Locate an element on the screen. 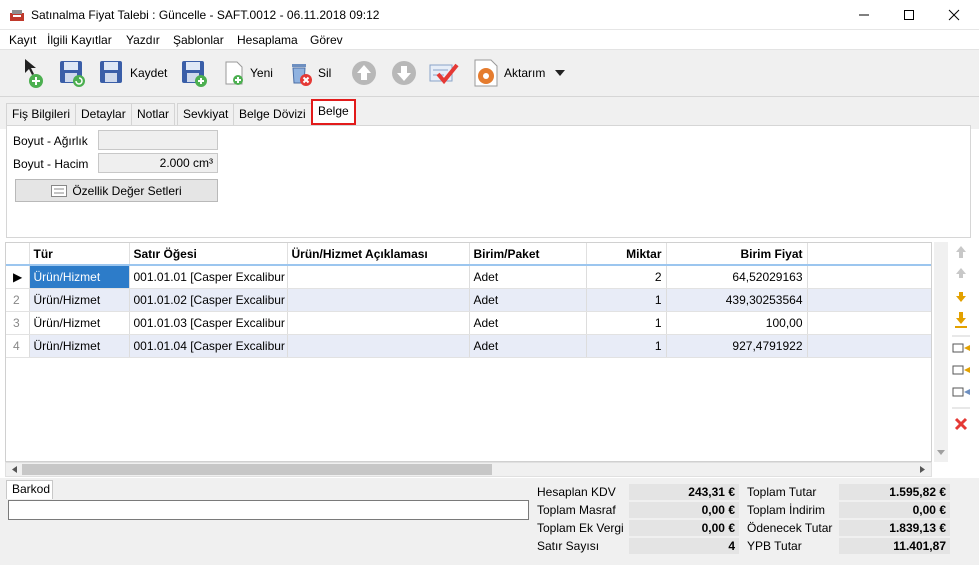  col-aciklama: Ürün/Hizmet Açıklaması is located at coordinates (378, 254).